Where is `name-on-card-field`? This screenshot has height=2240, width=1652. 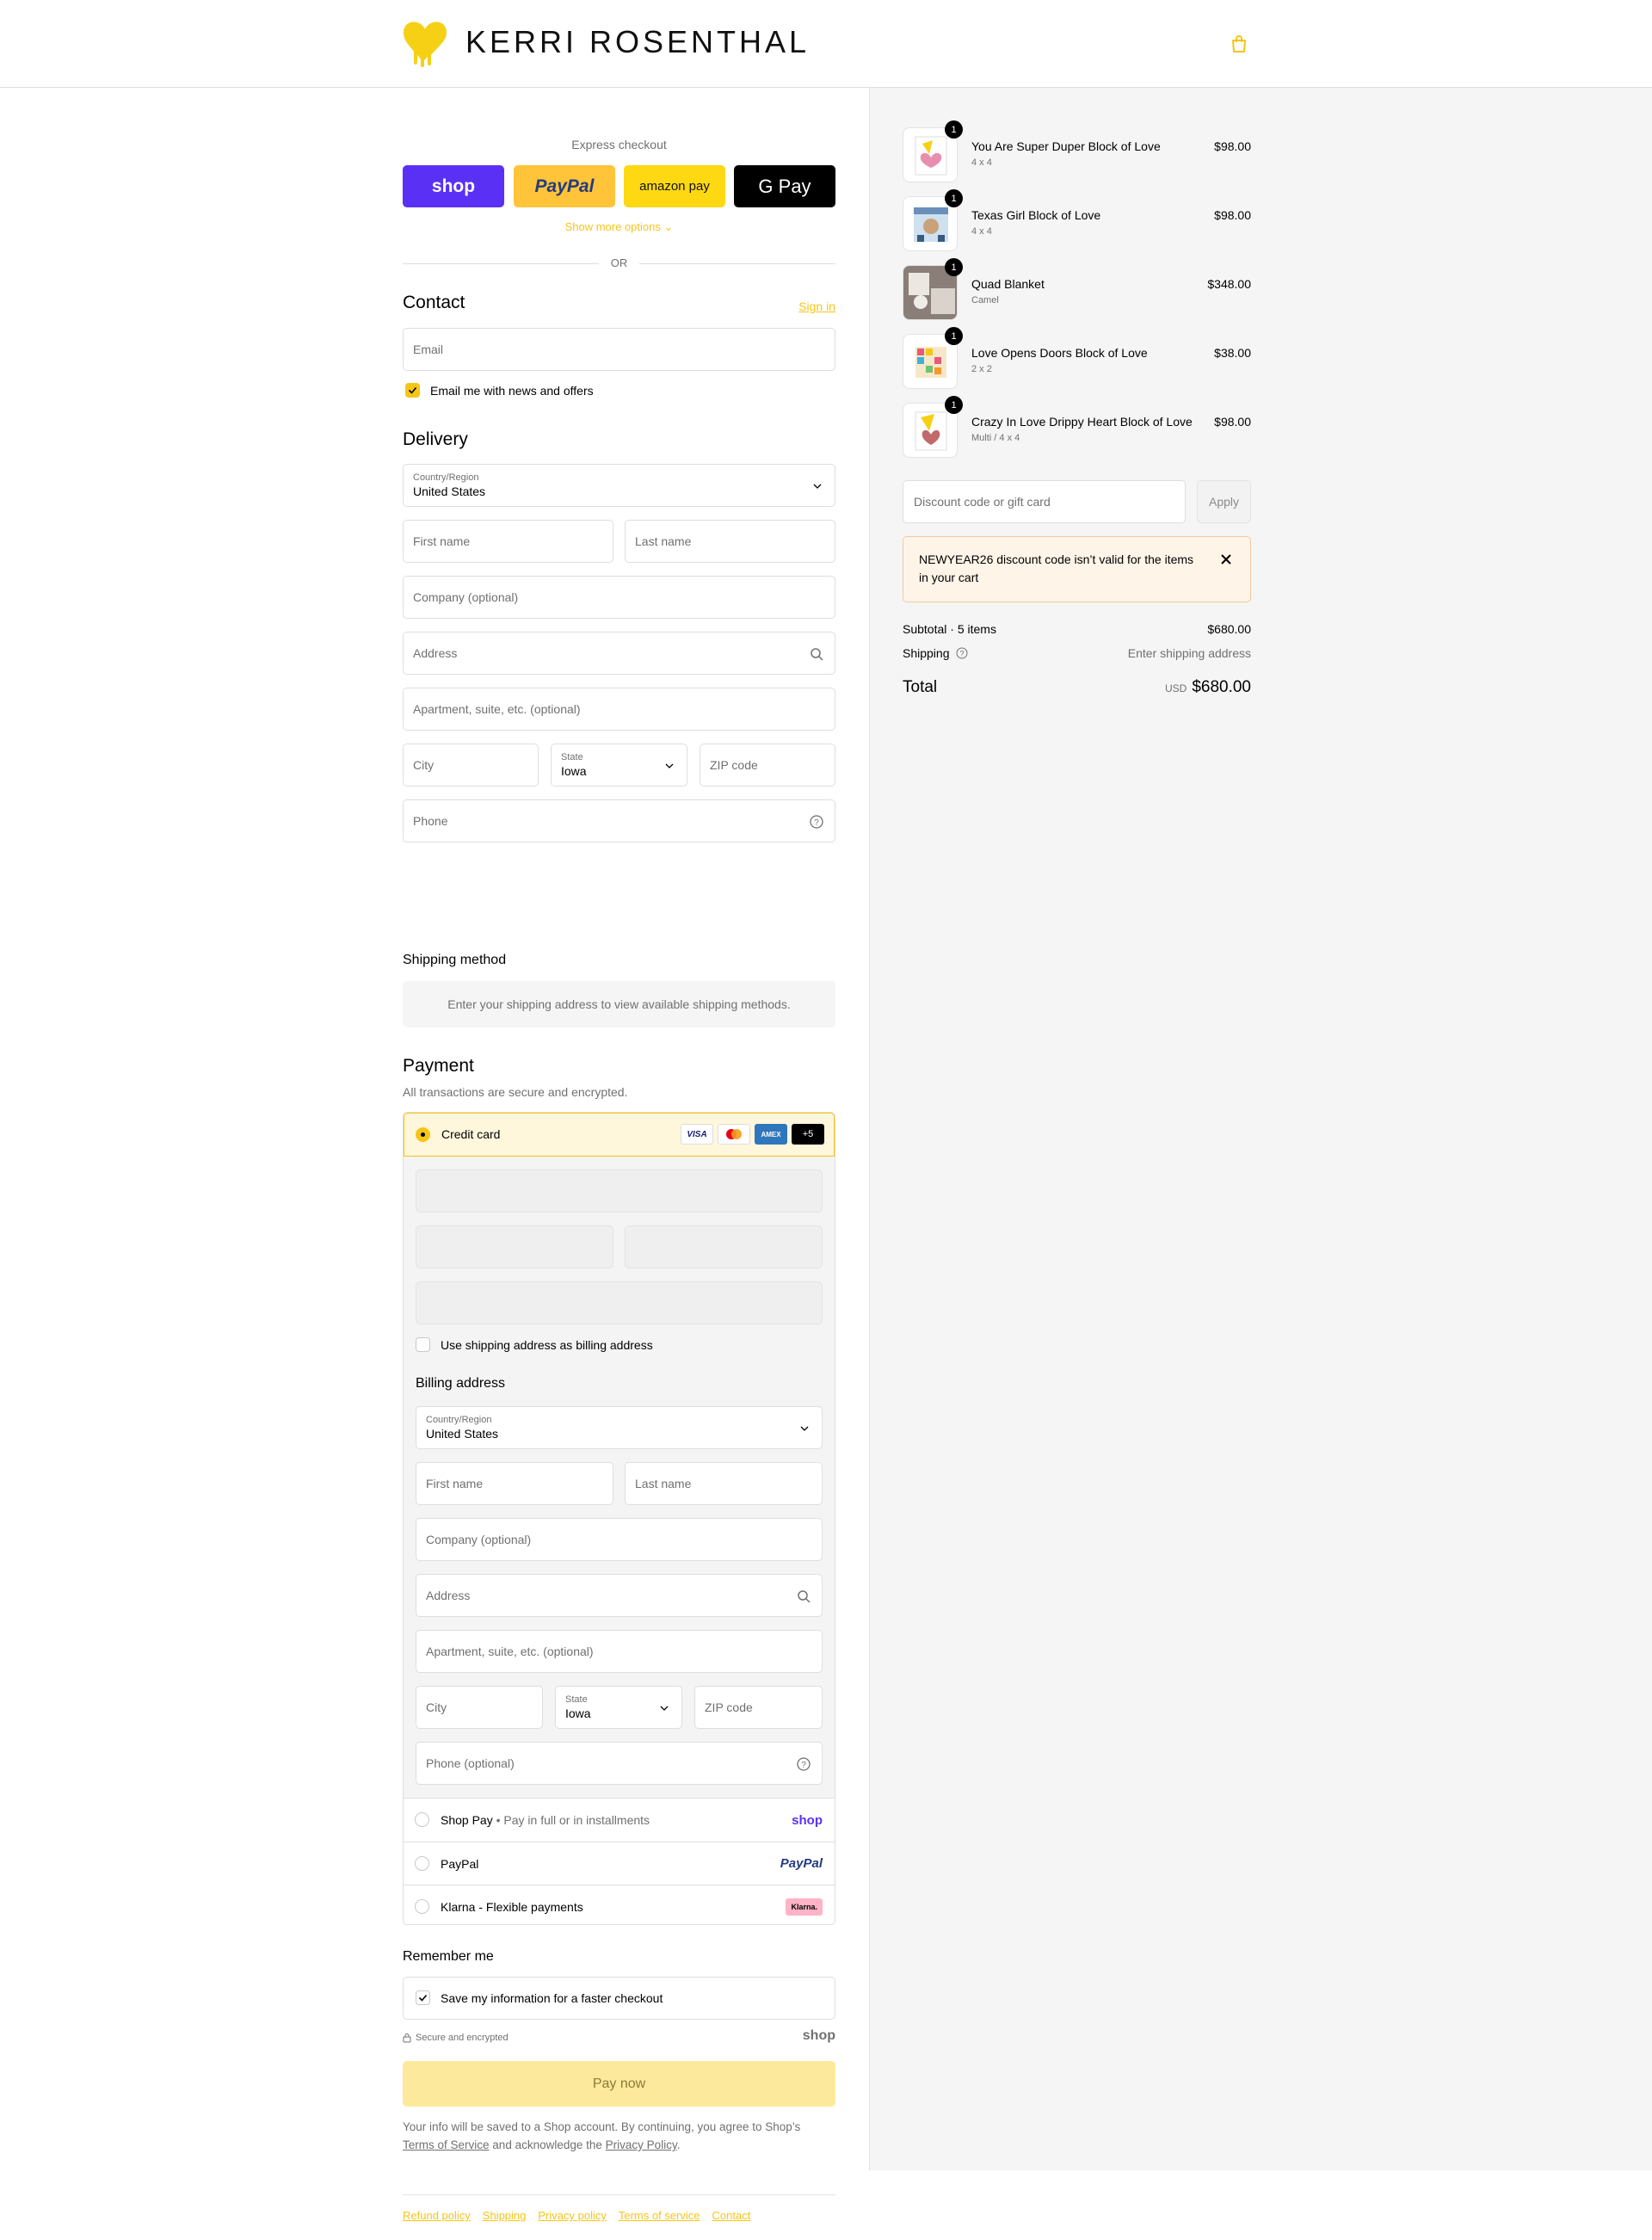 name-on-card-field is located at coordinates (619, 1302).